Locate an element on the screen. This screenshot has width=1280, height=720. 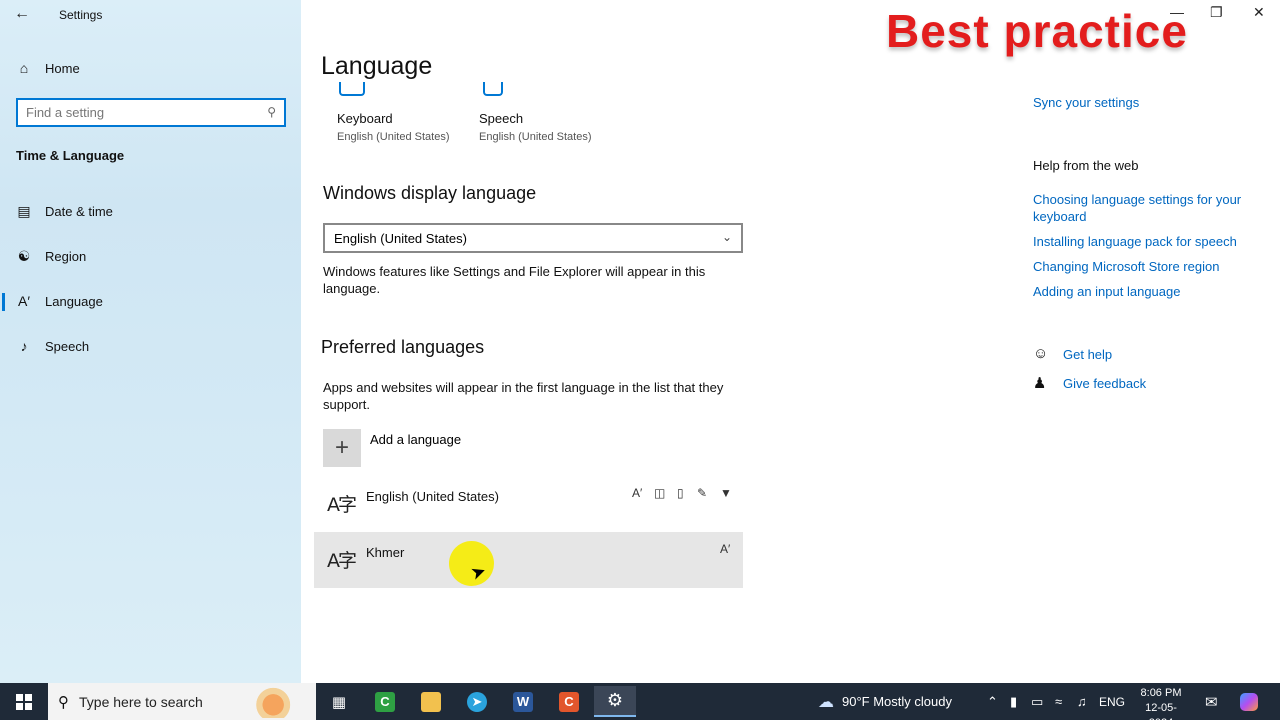
chevron-down-icon: ⌄ is located at coordinates (726, 237).